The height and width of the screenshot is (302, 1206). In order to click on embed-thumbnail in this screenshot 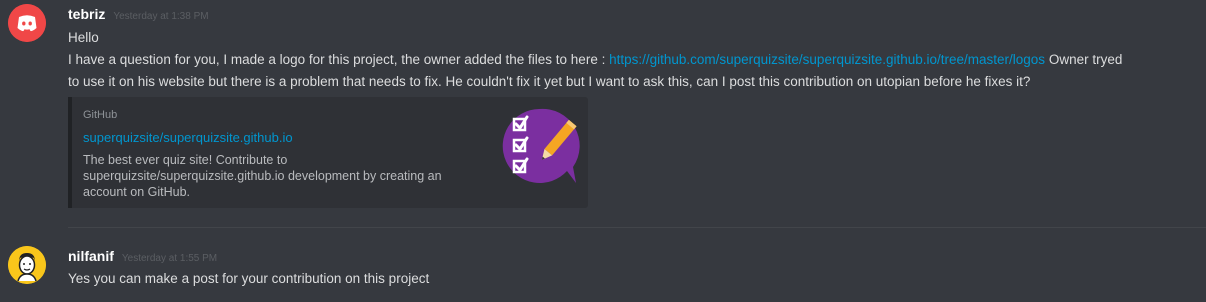, I will do `click(539, 146)`.